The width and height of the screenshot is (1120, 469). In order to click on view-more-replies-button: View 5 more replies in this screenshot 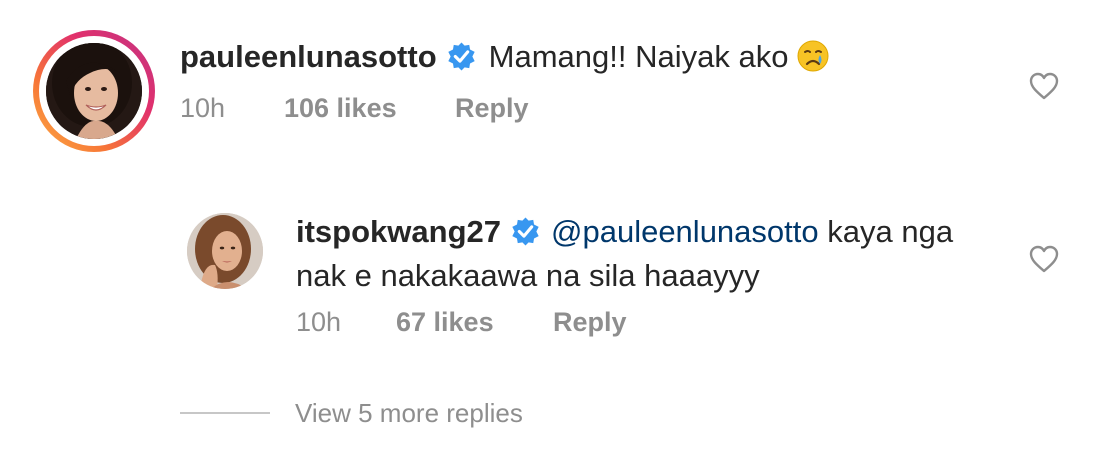, I will do `click(351, 413)`.